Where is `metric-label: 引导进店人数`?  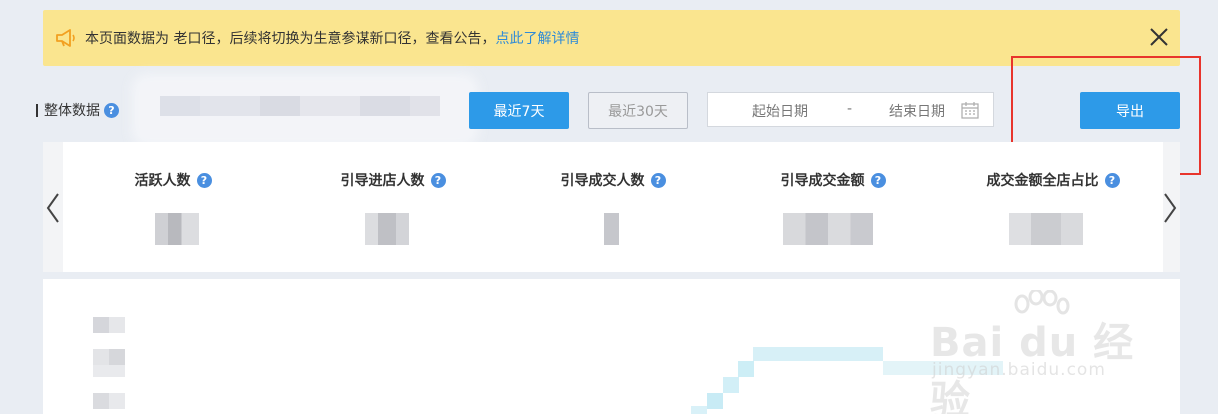 metric-label: 引导进店人数 is located at coordinates (382, 181).